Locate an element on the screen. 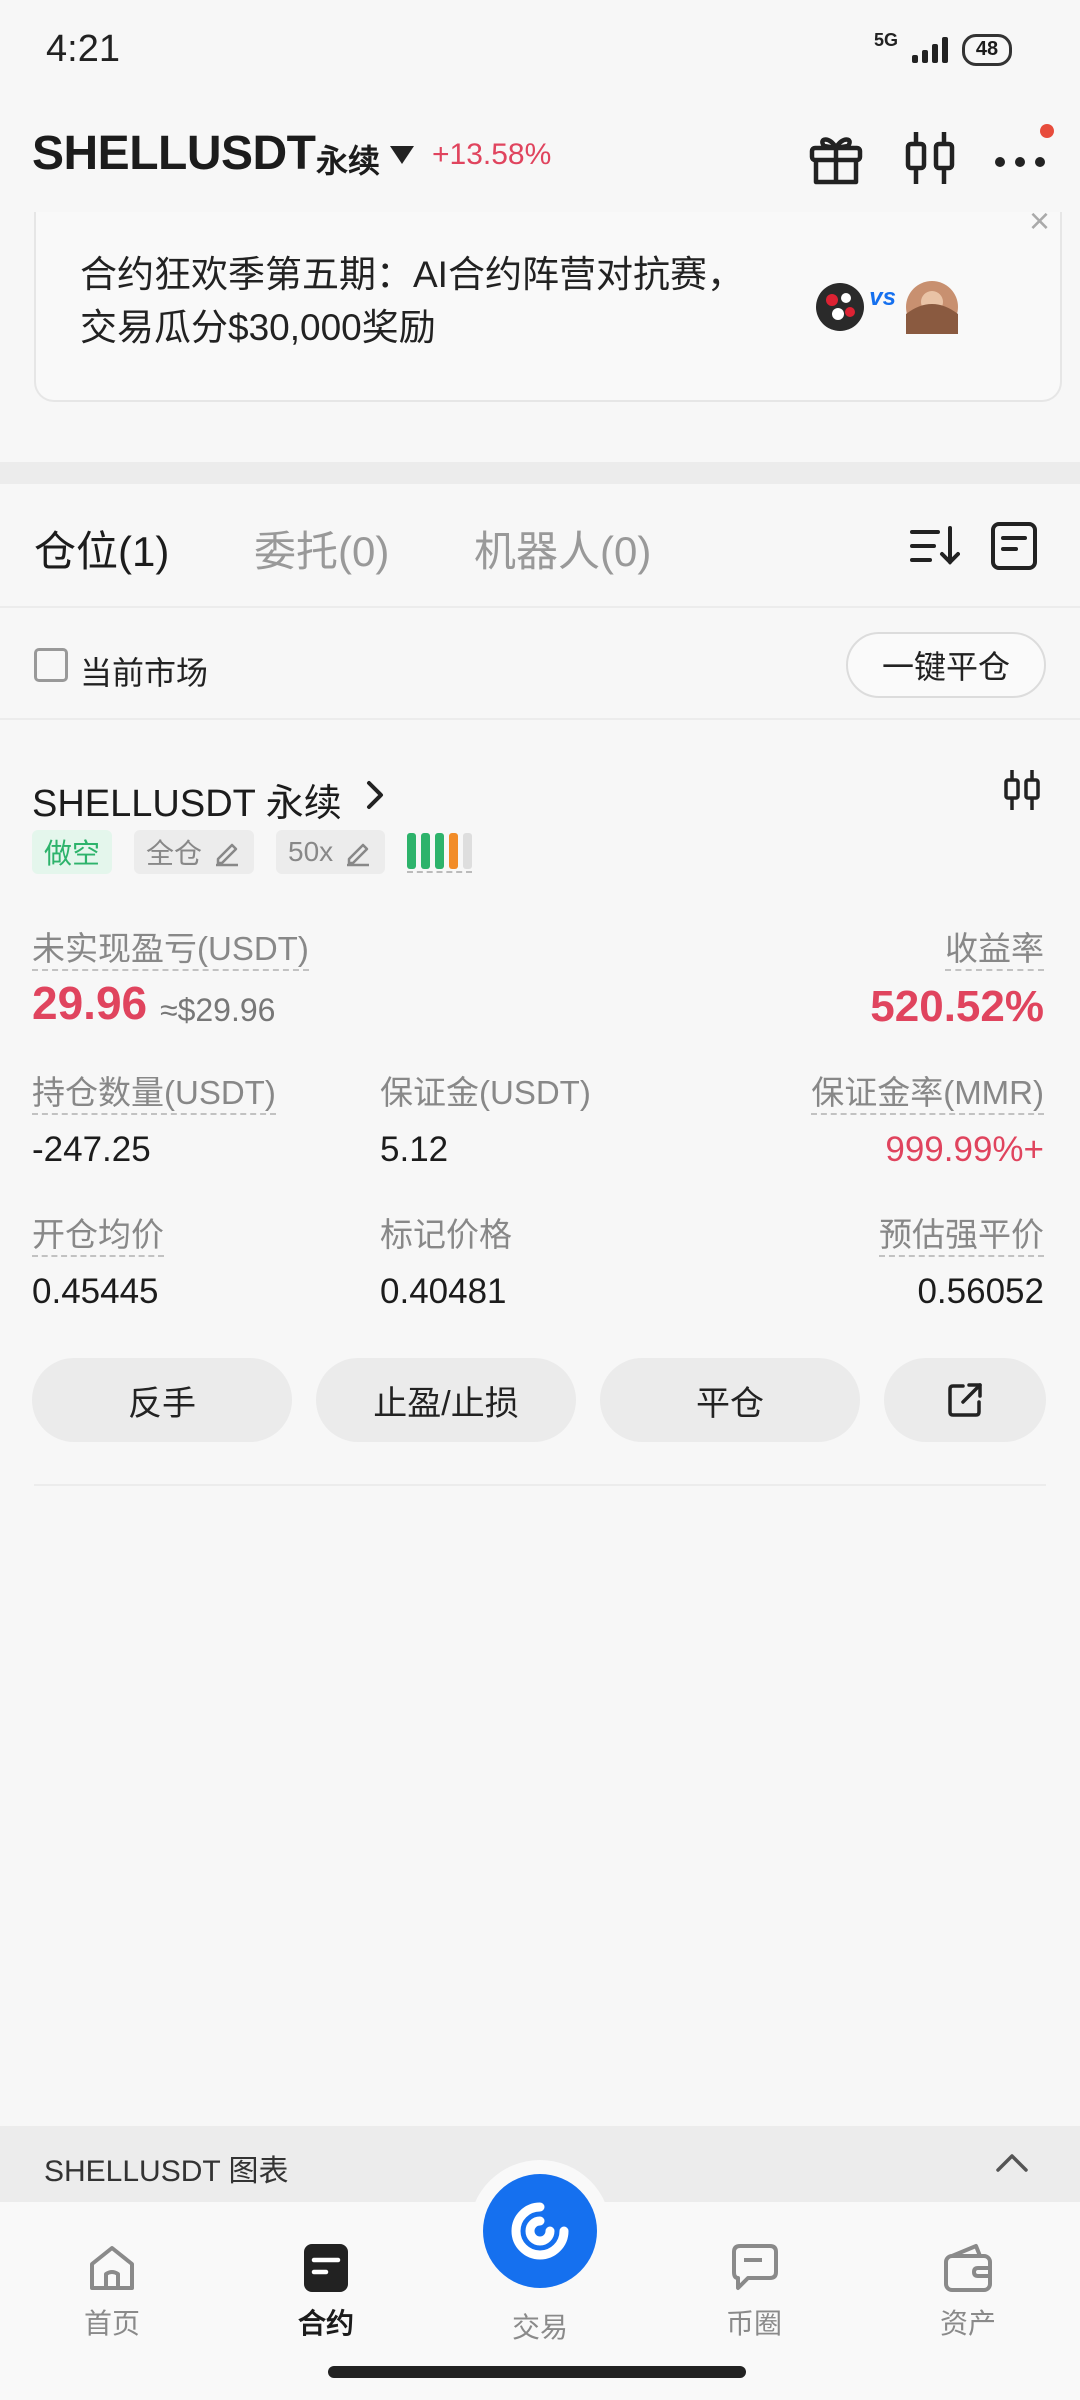 The height and width of the screenshot is (2400, 1080). position-tabs: 仓位(1) 委托(0) 机器人(0) is located at coordinates (540, 546).